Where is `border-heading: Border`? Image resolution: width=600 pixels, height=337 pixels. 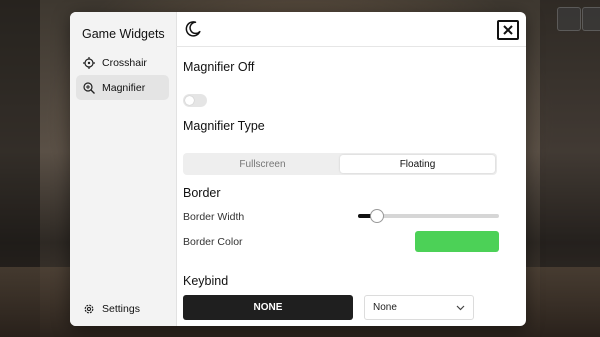 border-heading: Border is located at coordinates (202, 193).